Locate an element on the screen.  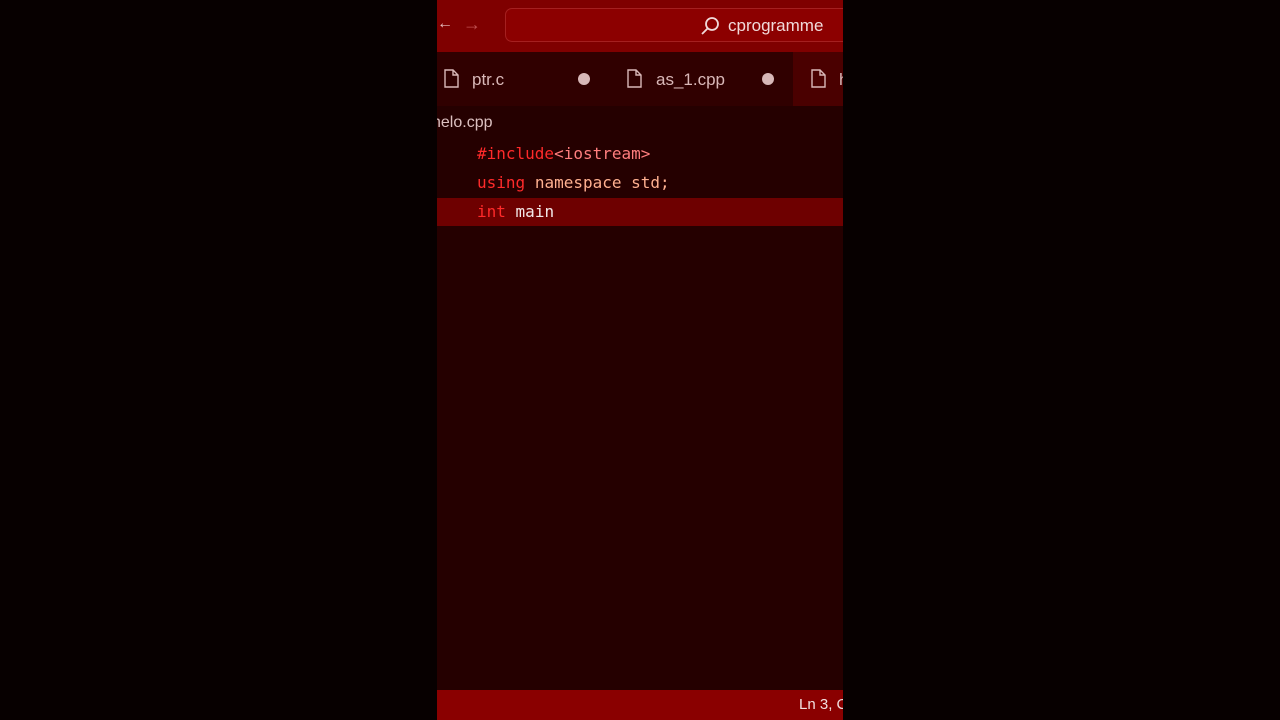
tab-label: h is located at coordinates (841, 80).